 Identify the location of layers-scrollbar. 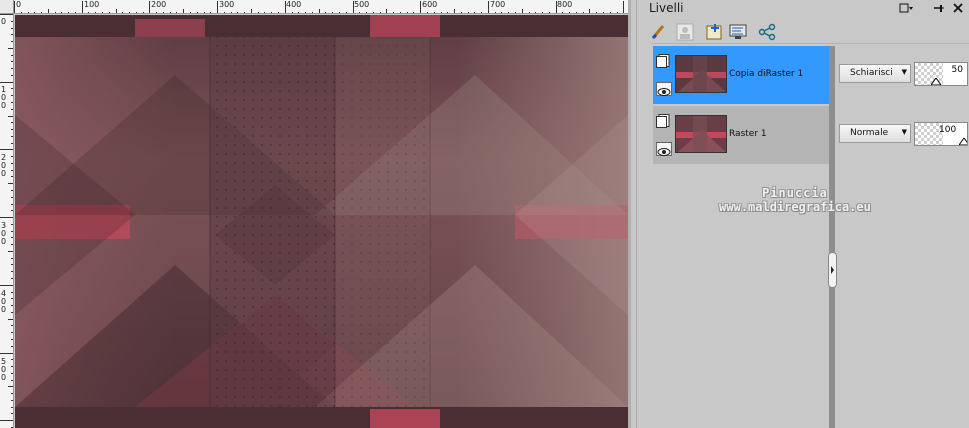
(832, 237).